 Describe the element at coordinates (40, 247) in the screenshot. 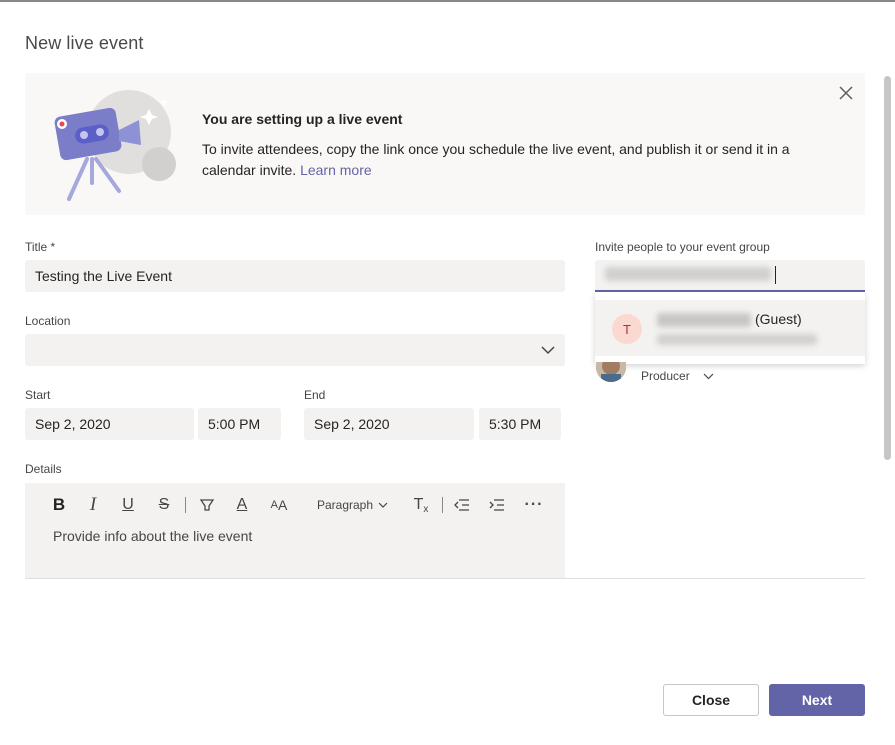

I see `title-label: Title *` at that location.